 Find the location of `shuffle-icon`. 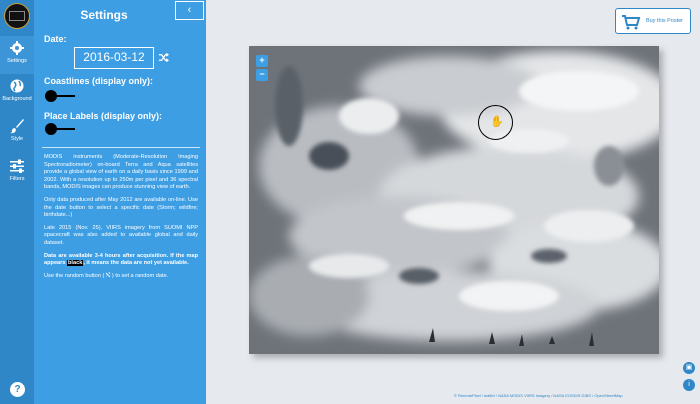

shuffle-icon is located at coordinates (163, 57).